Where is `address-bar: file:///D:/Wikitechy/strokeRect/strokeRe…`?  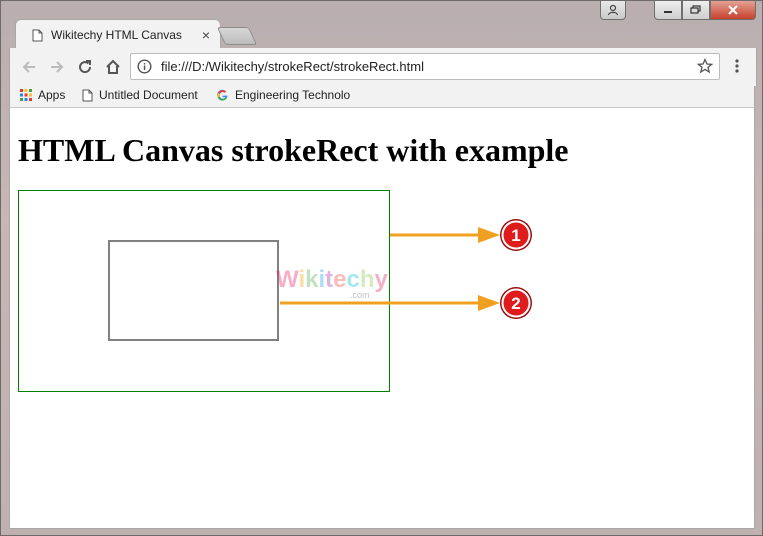
address-bar: file:///D:/Wikitechy/strokeRect/strokeRe… is located at coordinates (425, 66).